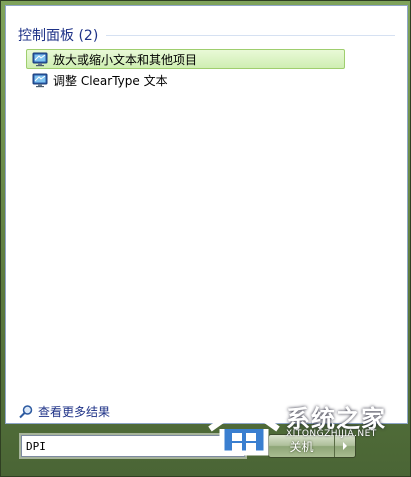 This screenshot has width=411, height=477. What do you see at coordinates (250, 35) in the screenshot?
I see `group-divider` at bounding box center [250, 35].